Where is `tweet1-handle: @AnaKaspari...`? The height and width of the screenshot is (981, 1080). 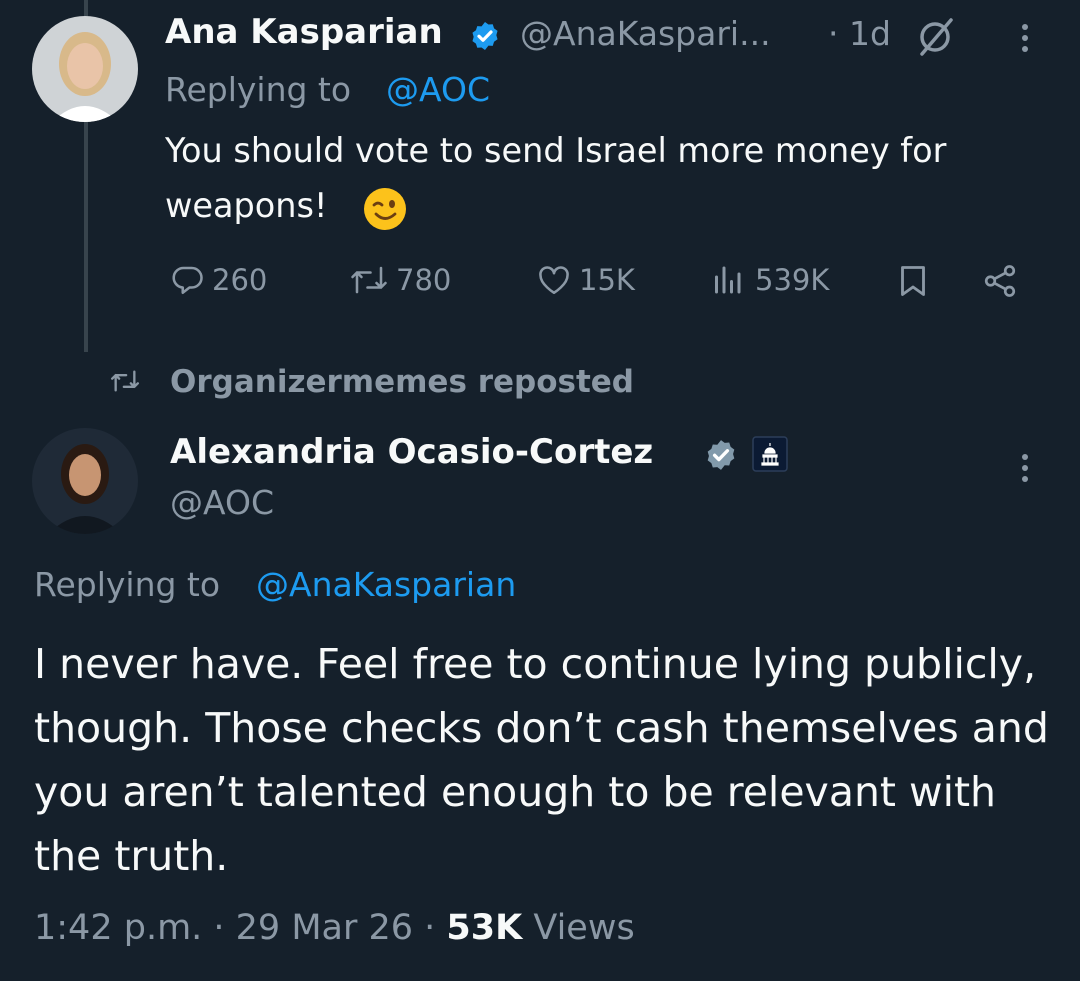 tweet1-handle: @AnaKaspari... is located at coordinates (645, 33).